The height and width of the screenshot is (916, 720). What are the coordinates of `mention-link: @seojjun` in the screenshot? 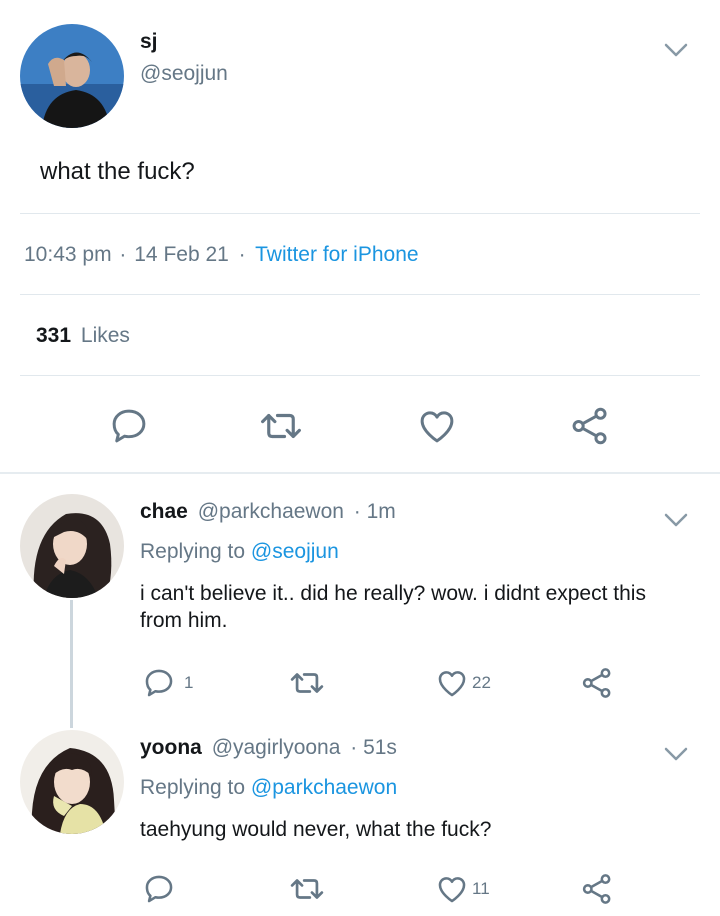 It's located at (295, 551).